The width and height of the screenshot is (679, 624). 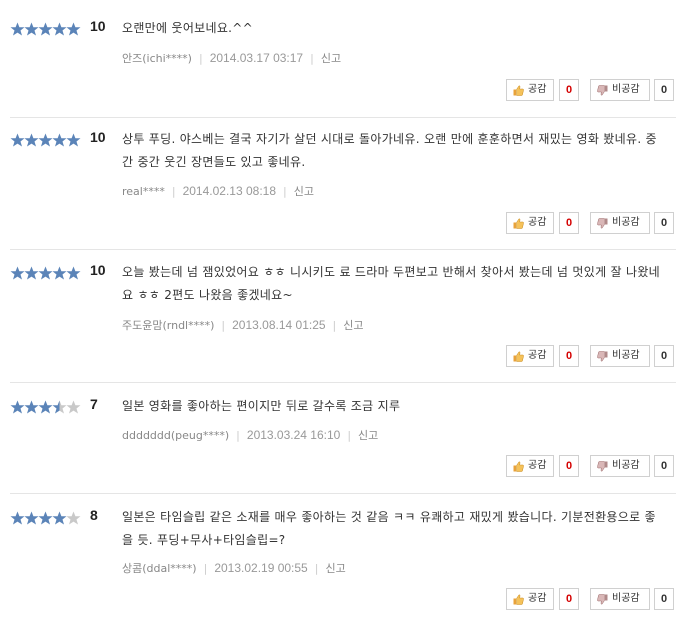 What do you see at coordinates (168, 325) in the screenshot?
I see `review-author: 주도윤맘(rndl****)` at bounding box center [168, 325].